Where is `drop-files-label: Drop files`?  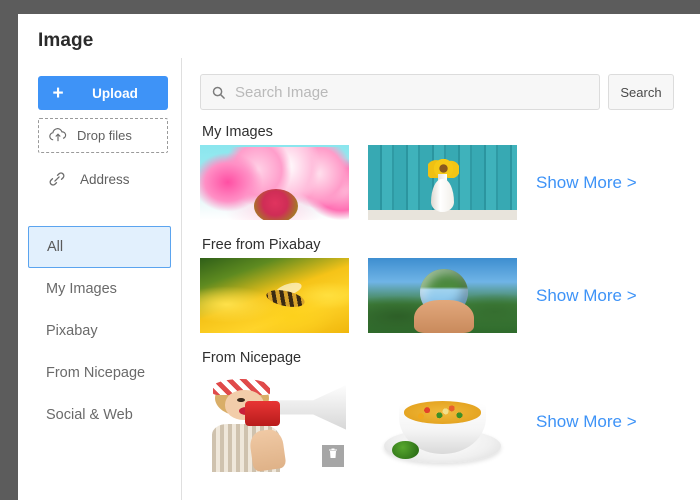 drop-files-label: Drop files is located at coordinates (104, 135).